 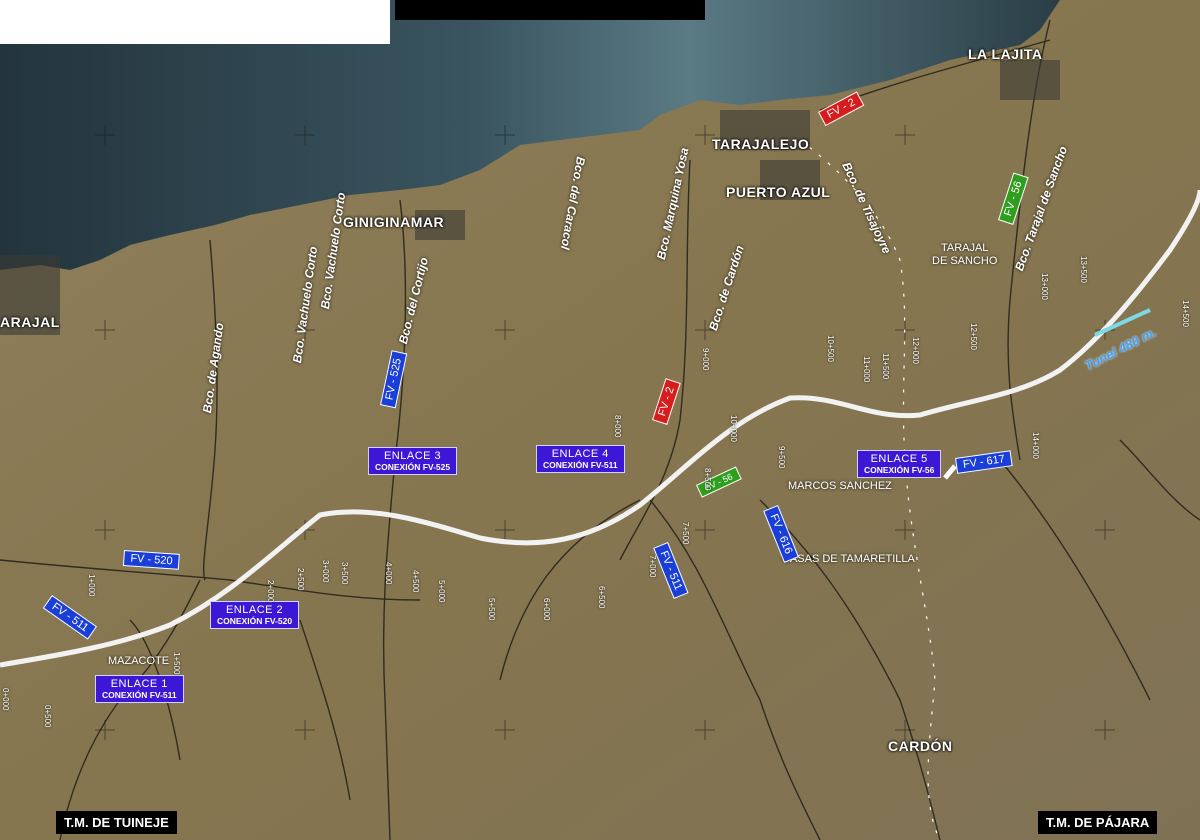 I want to click on pk-4-500: 4+500, so click(x=415, y=581).